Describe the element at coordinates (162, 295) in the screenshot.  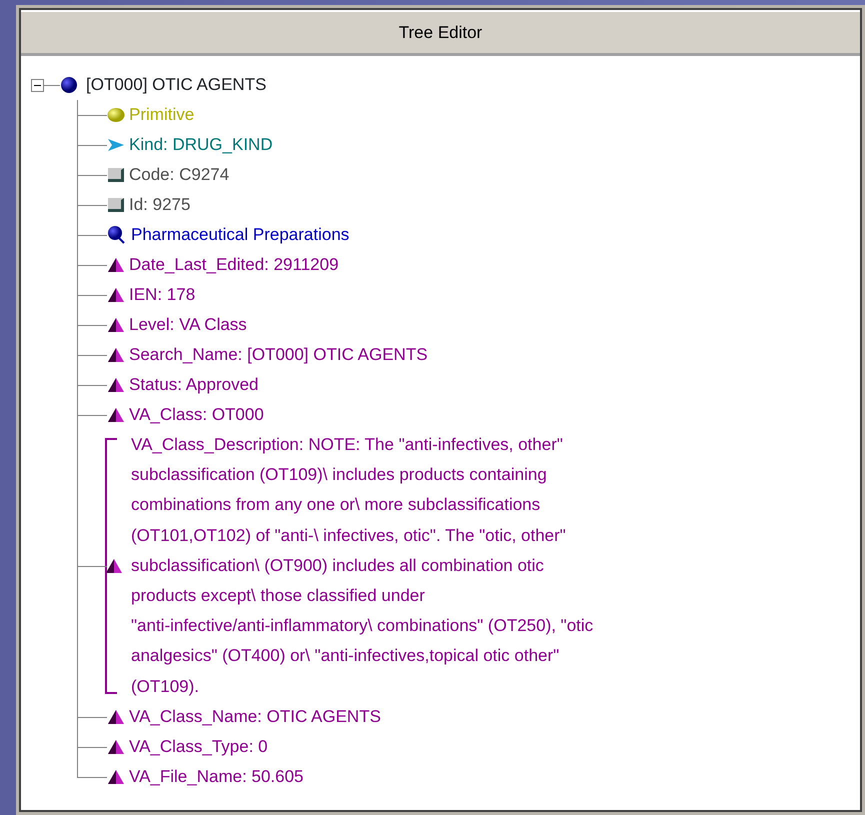
I see `tree-node: IEN: 178` at that location.